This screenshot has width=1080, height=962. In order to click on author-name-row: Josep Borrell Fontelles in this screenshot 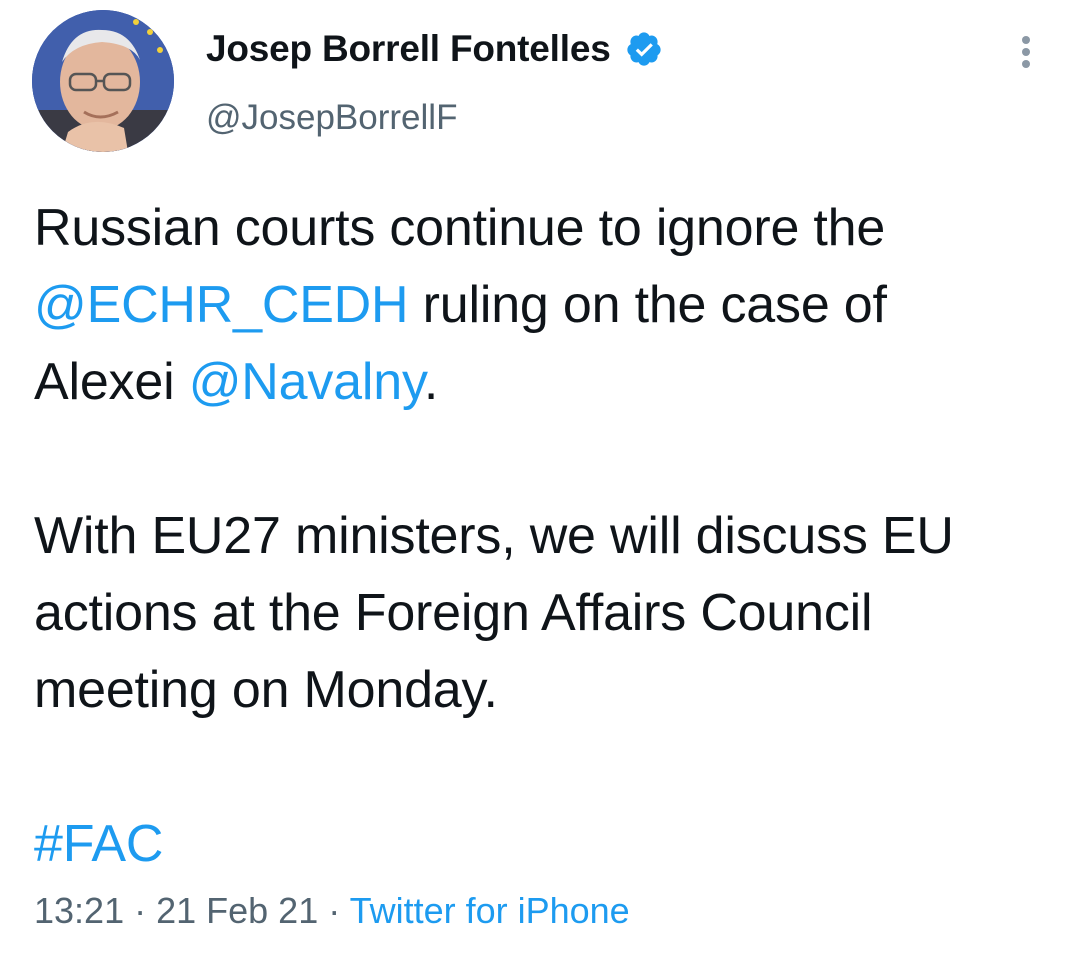, I will do `click(434, 49)`.